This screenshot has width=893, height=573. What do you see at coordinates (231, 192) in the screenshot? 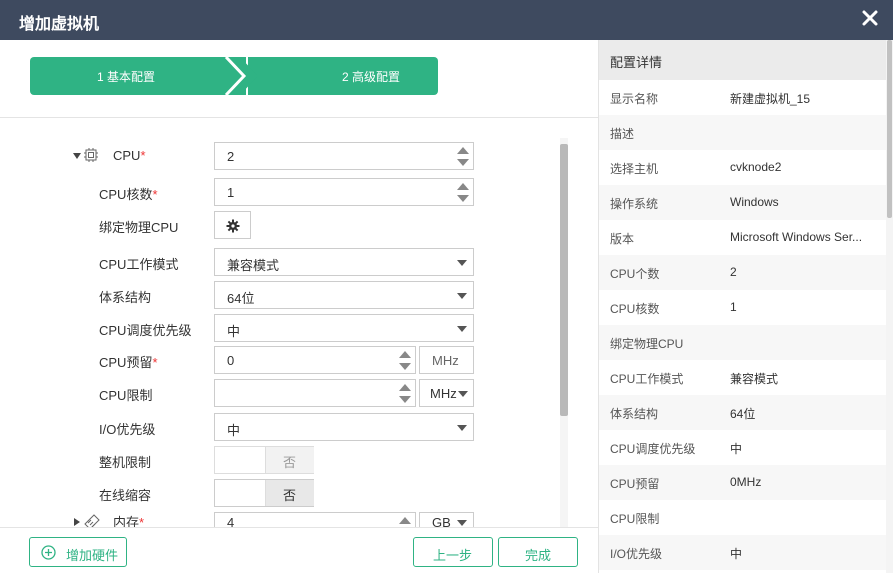
I see `cpu-cores-value: 1` at bounding box center [231, 192].